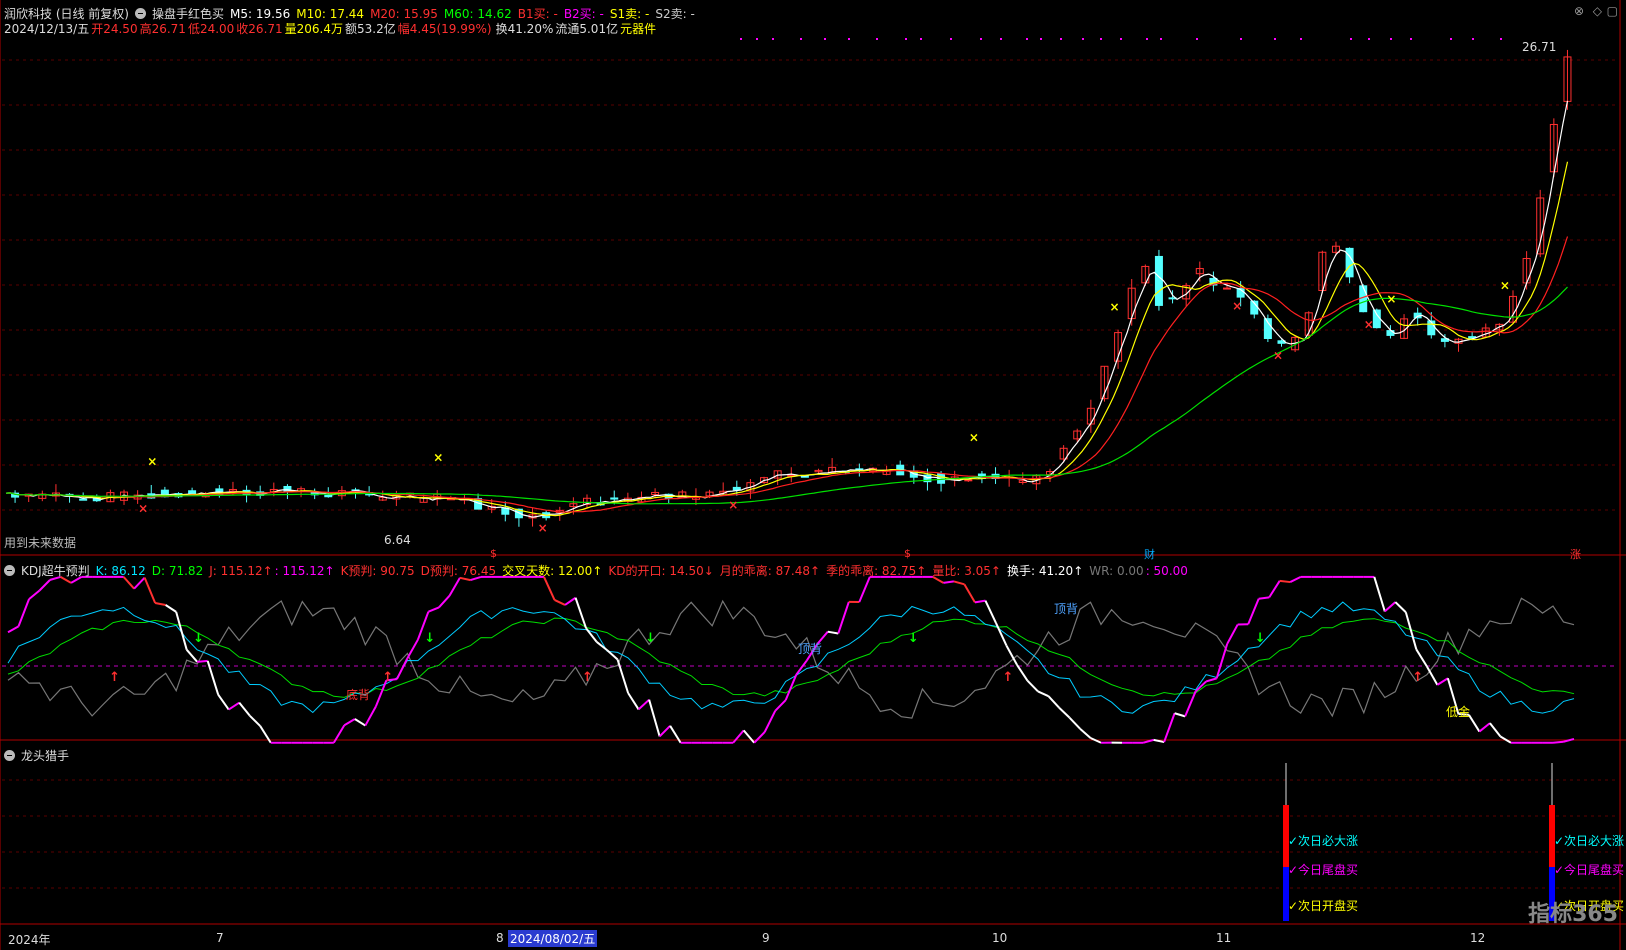 Image resolution: width=1626 pixels, height=950 pixels. Describe the element at coordinates (1000, 938) in the screenshot. I see `time-axis-label: 10` at that location.